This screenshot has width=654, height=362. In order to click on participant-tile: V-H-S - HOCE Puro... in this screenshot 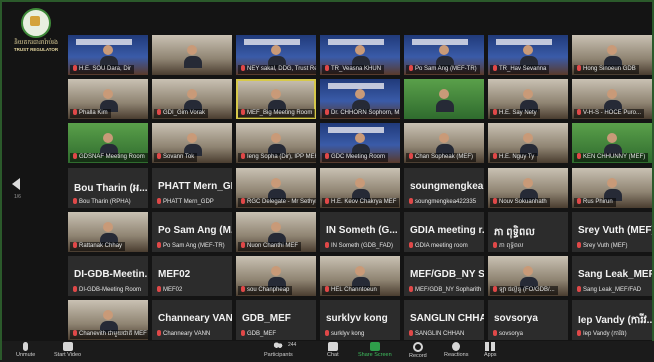, I will do `click(612, 99)`.